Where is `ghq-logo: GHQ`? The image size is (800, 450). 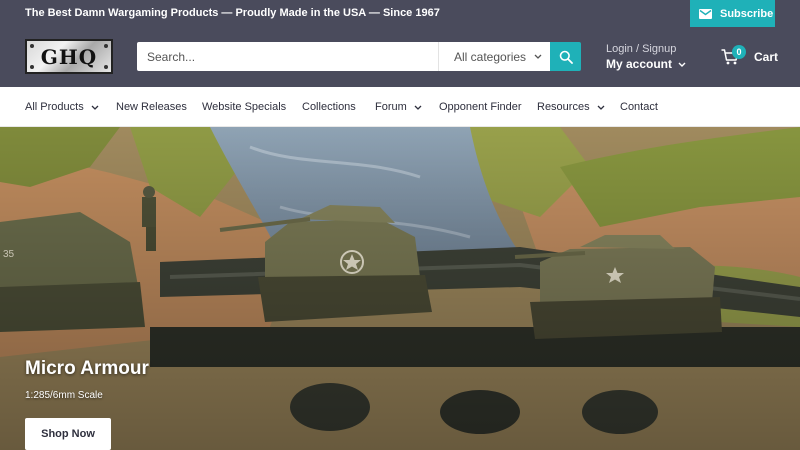
ghq-logo: GHQ is located at coordinates (69, 56).